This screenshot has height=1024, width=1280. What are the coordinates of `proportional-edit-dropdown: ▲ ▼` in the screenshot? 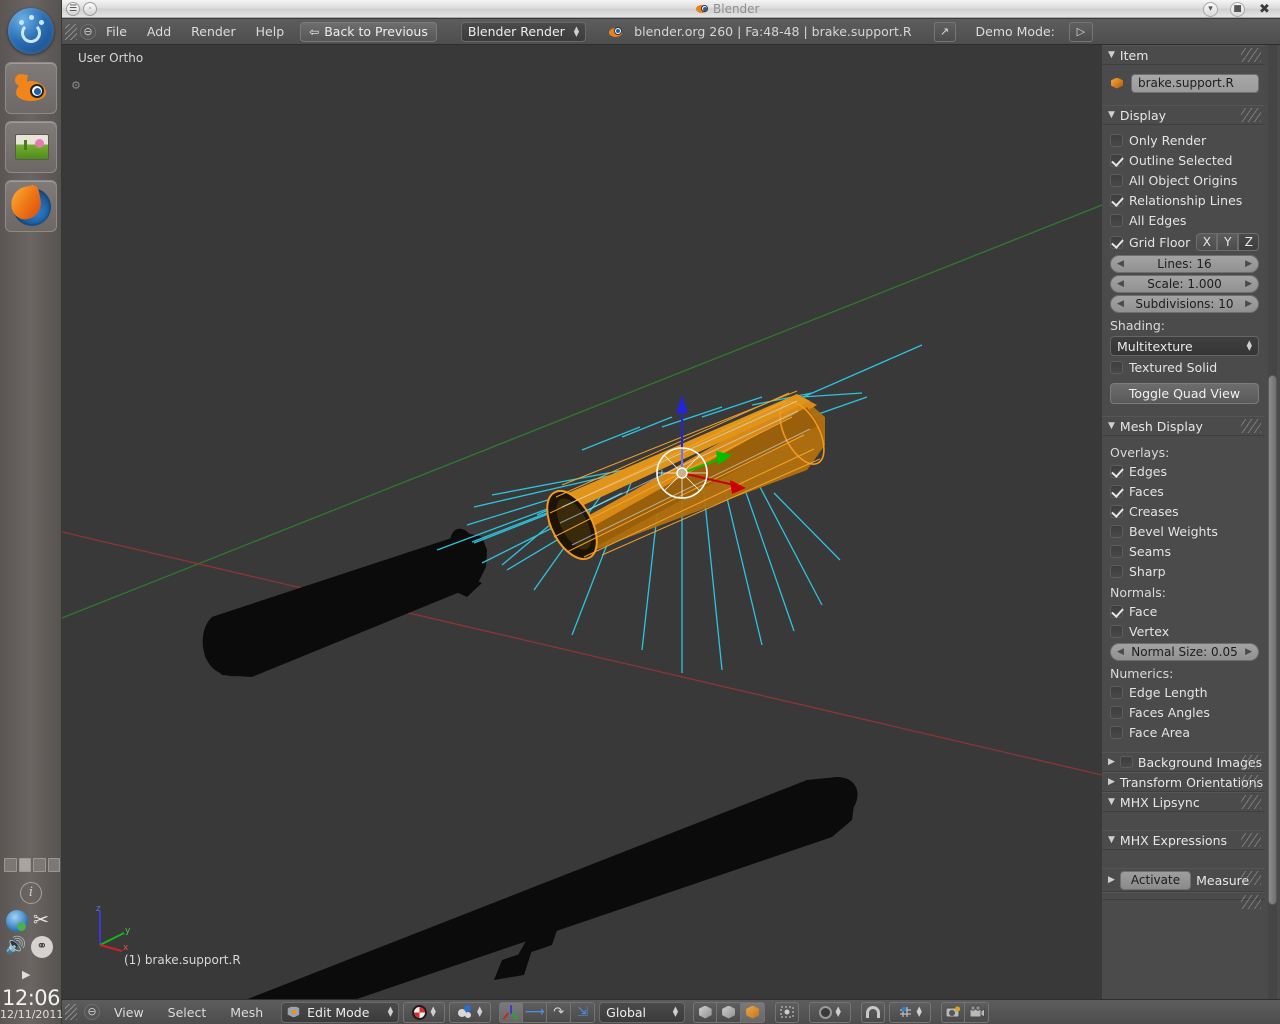 It's located at (830, 1012).